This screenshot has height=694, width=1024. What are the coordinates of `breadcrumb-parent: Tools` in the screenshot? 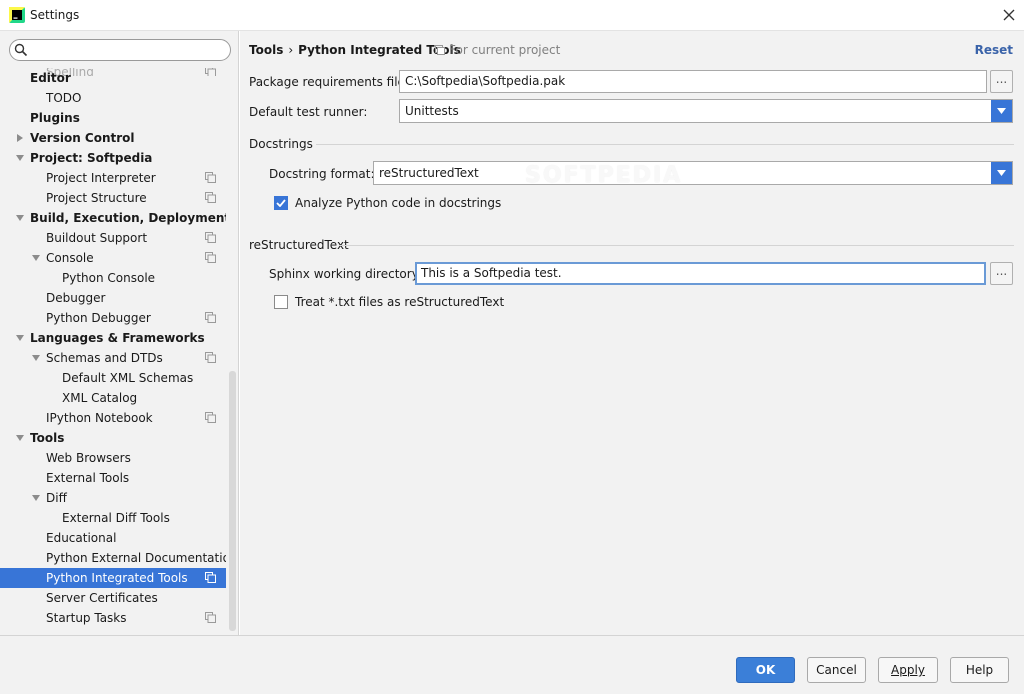 It's located at (266, 50).